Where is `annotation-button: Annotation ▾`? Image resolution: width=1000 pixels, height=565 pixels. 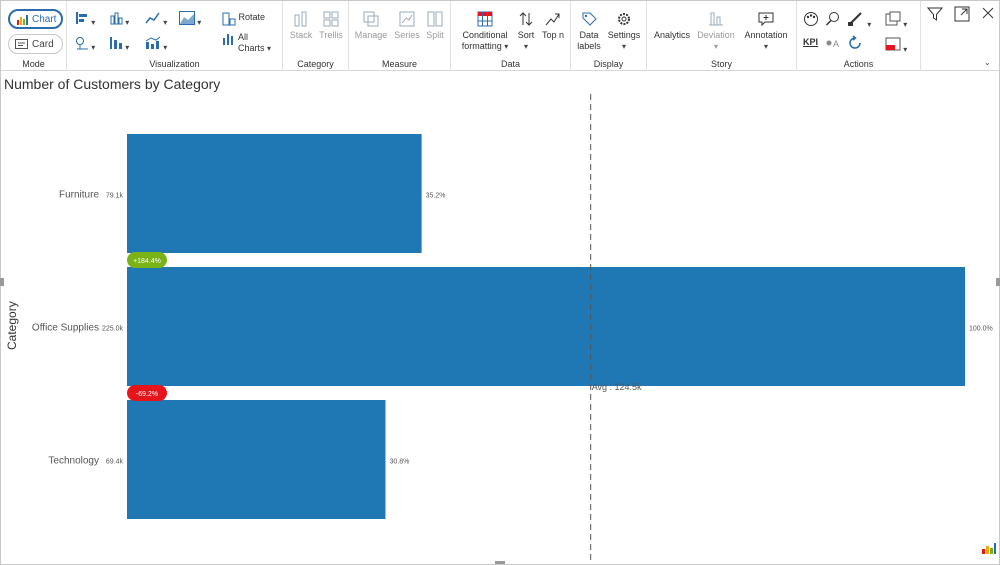
annotation-button: Annotation ▾ is located at coordinates (766, 31).